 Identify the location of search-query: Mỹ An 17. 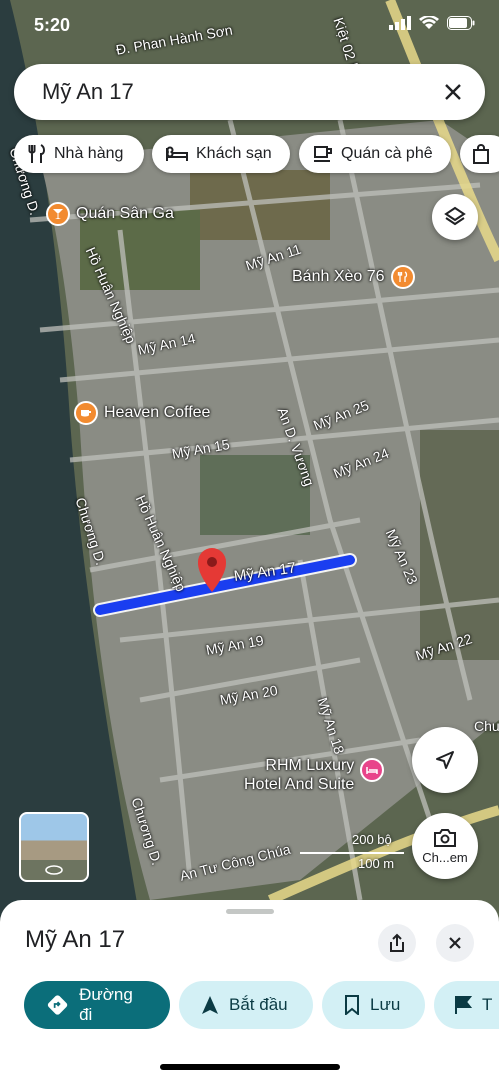
(88, 92).